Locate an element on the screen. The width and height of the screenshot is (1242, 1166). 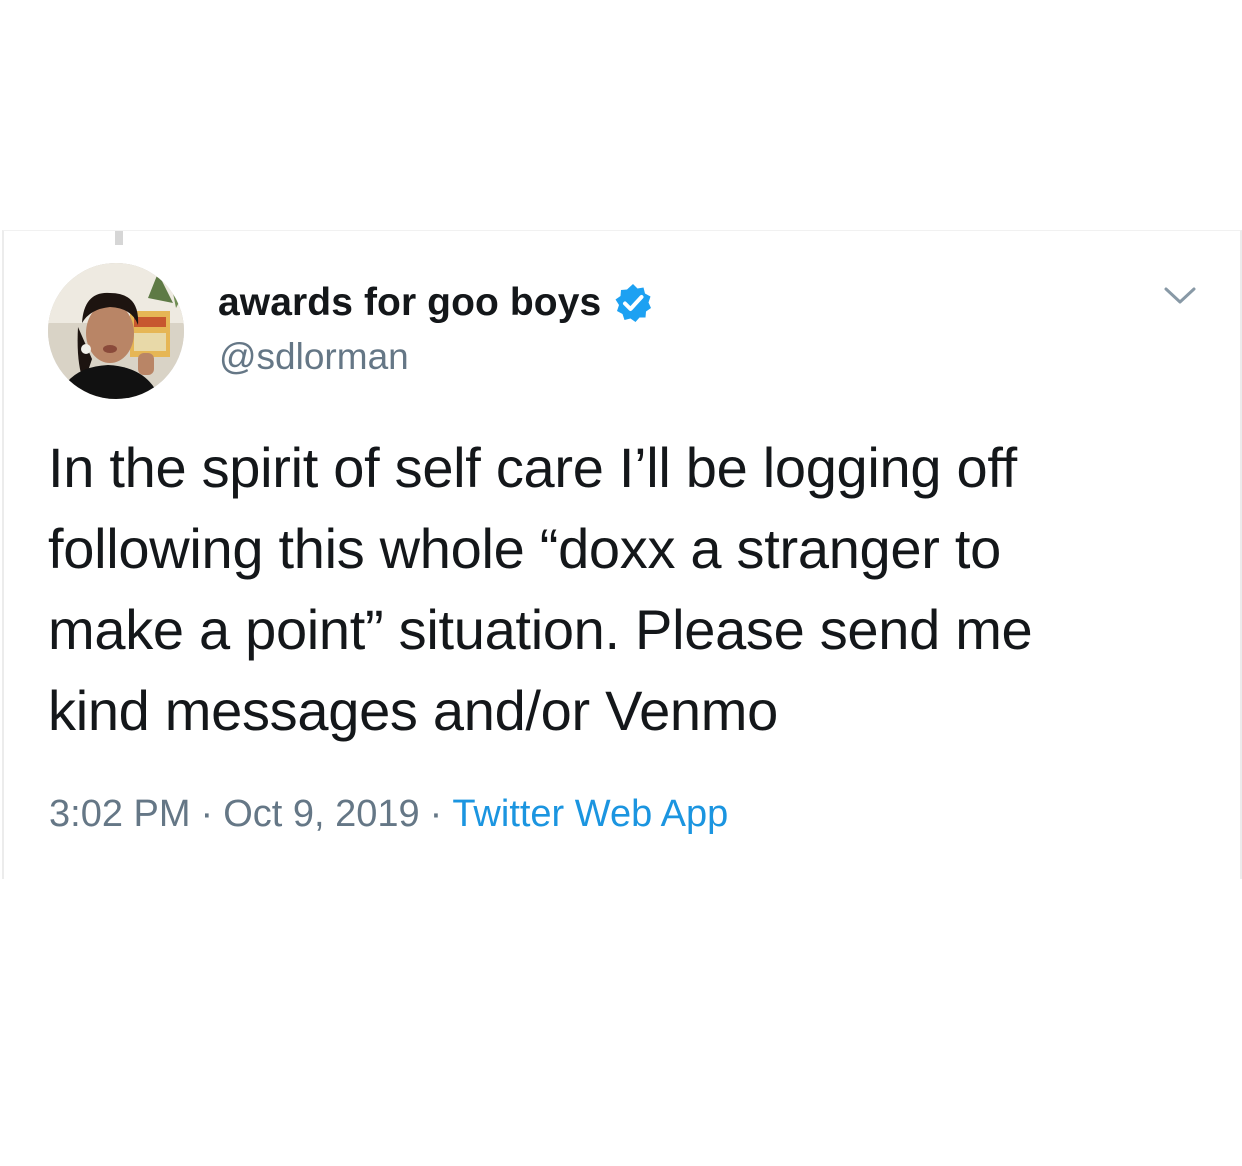
tweet-date: Oct 9, 2019 is located at coordinates (321, 814).